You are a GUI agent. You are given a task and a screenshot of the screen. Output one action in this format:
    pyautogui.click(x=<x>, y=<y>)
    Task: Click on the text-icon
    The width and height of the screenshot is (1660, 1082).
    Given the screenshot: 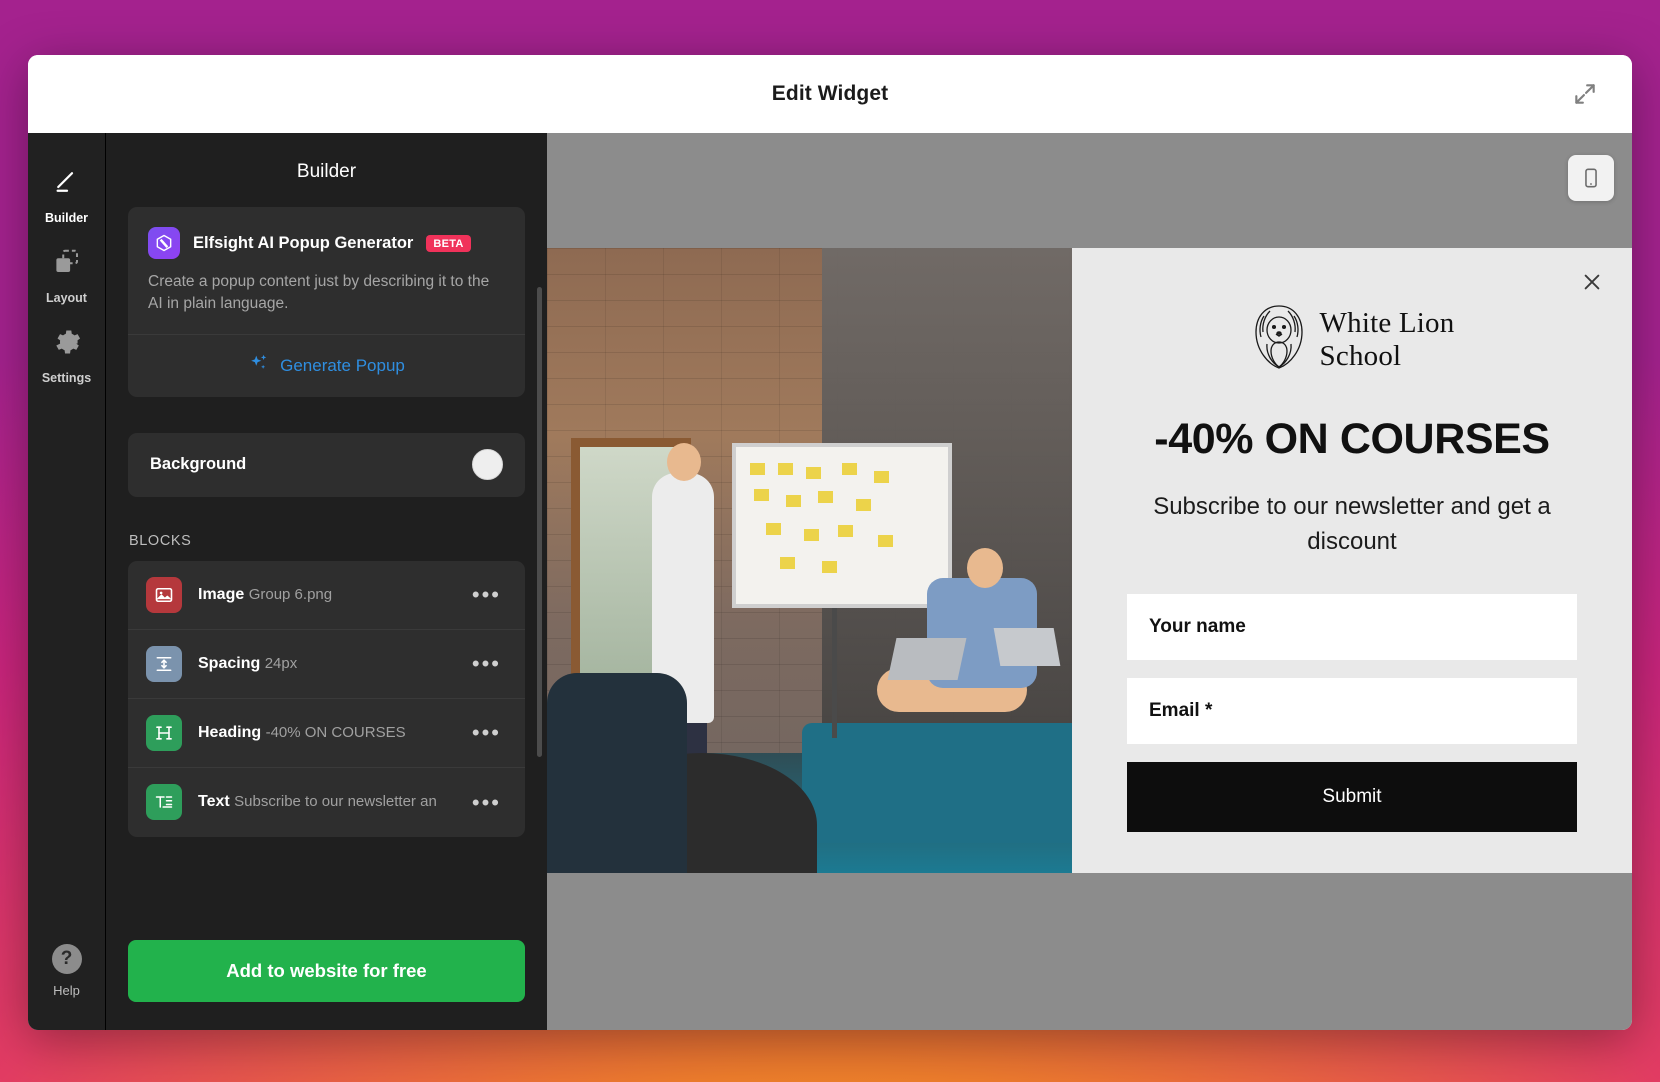 What is the action you would take?
    pyautogui.click(x=164, y=802)
    